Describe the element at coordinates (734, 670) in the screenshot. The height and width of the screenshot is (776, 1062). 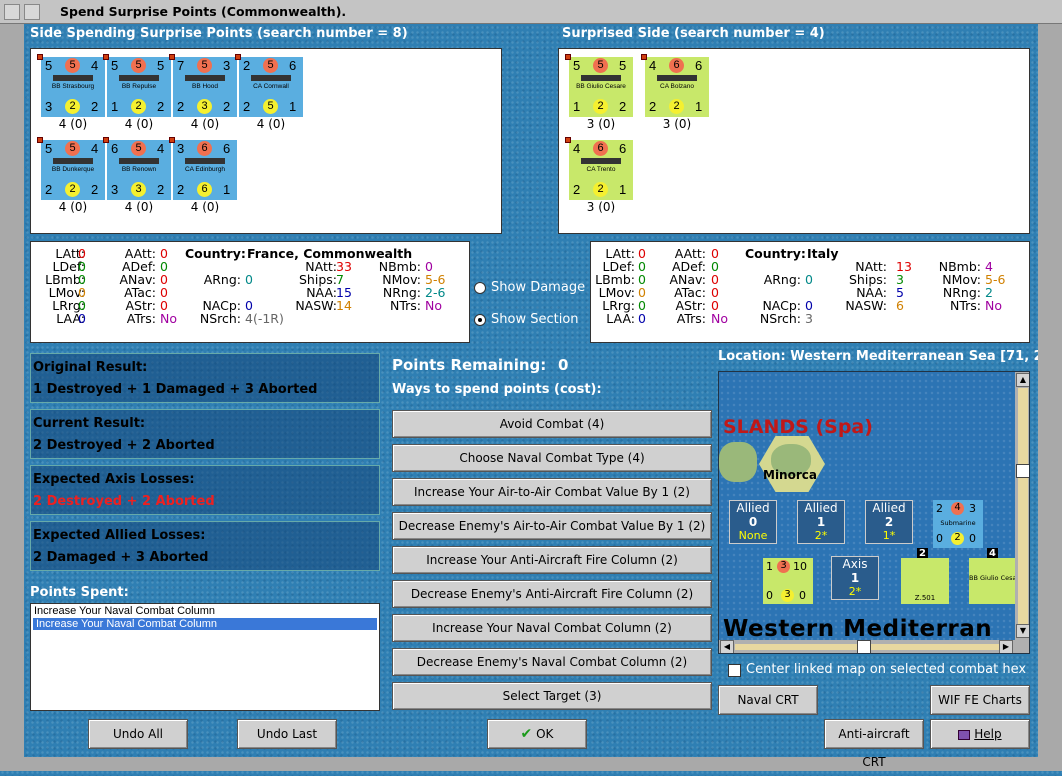
I see `center-linked-checkbox` at that location.